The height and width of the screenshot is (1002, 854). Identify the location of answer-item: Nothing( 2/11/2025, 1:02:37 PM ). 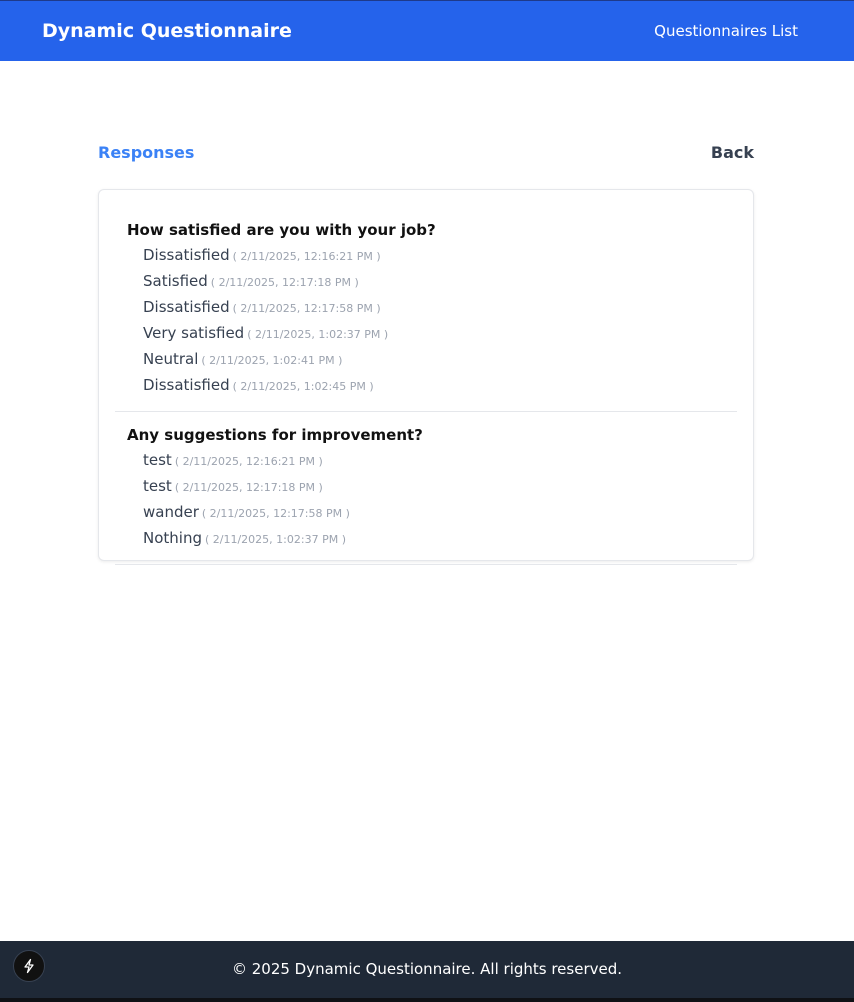
(434, 539).